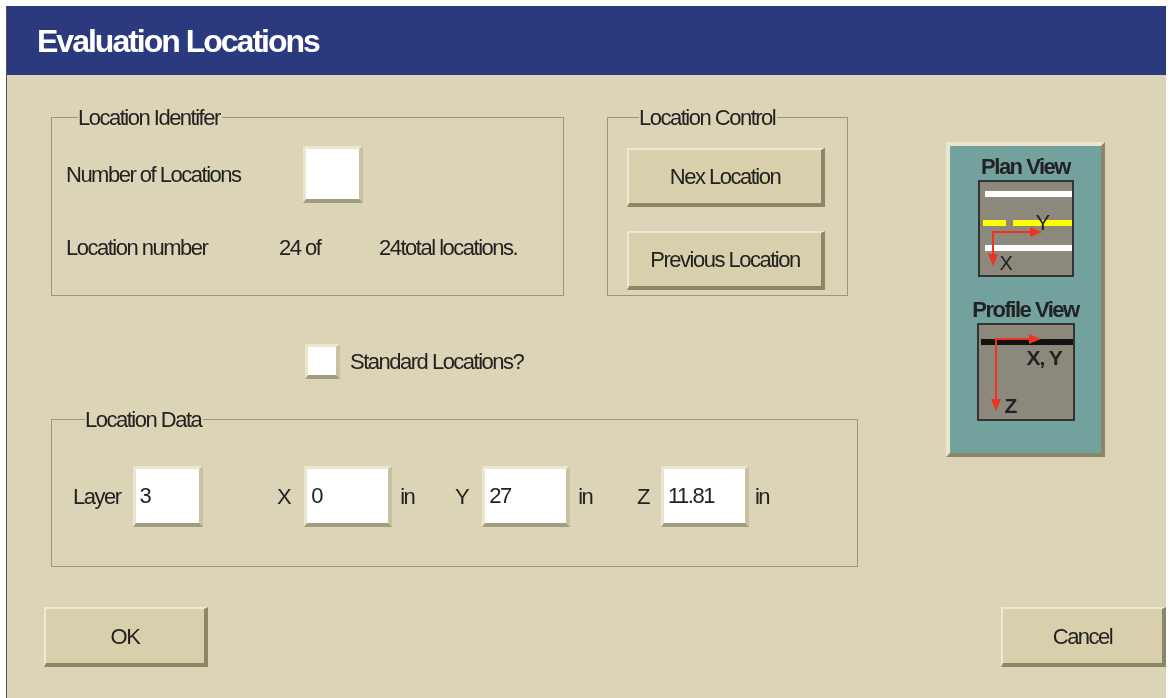 The width and height of the screenshot is (1170, 698). What do you see at coordinates (149, 117) in the screenshot?
I see `group-label: Location Identifer` at bounding box center [149, 117].